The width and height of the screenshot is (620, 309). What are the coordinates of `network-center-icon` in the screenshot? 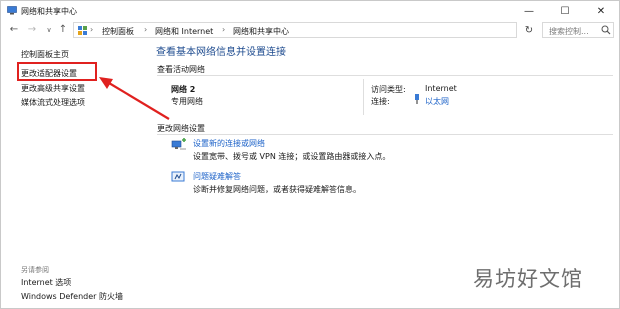 It's located at (12, 10).